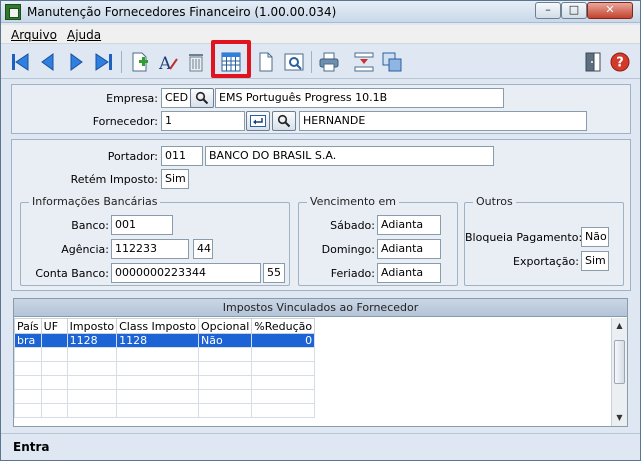 The width and height of the screenshot is (641, 461). What do you see at coordinates (619, 362) in the screenshot?
I see `scroll-thumb` at bounding box center [619, 362].